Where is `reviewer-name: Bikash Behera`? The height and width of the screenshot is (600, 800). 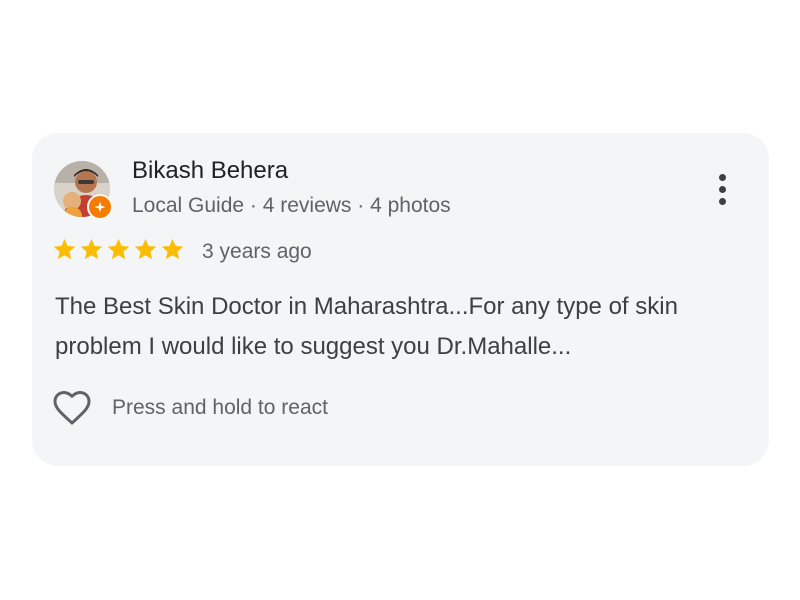
reviewer-name: Bikash Behera is located at coordinates (210, 171).